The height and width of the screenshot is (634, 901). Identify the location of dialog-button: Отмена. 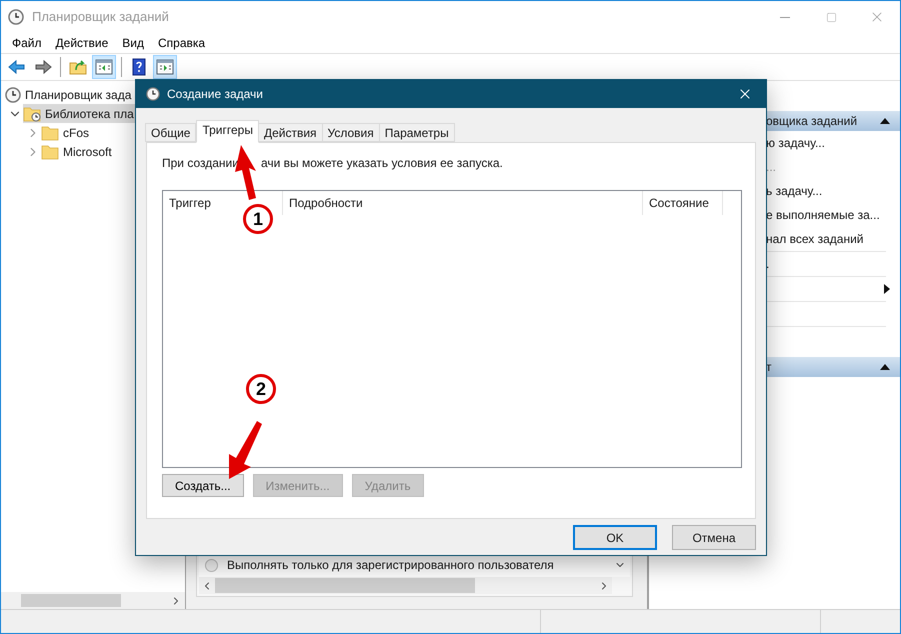
(714, 537).